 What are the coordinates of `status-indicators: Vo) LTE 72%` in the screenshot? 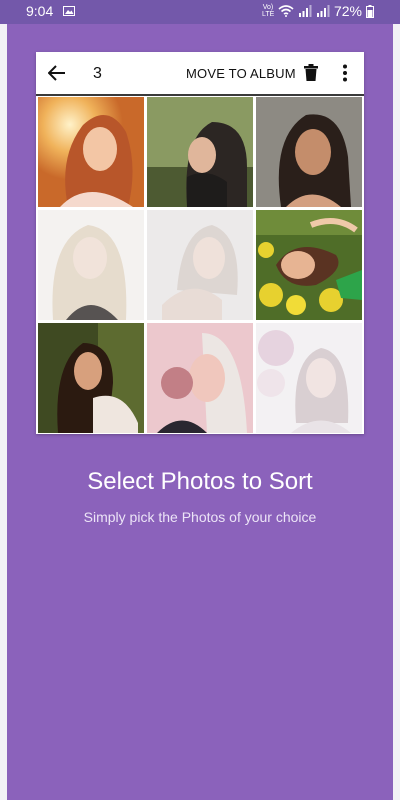 It's located at (318, 11).